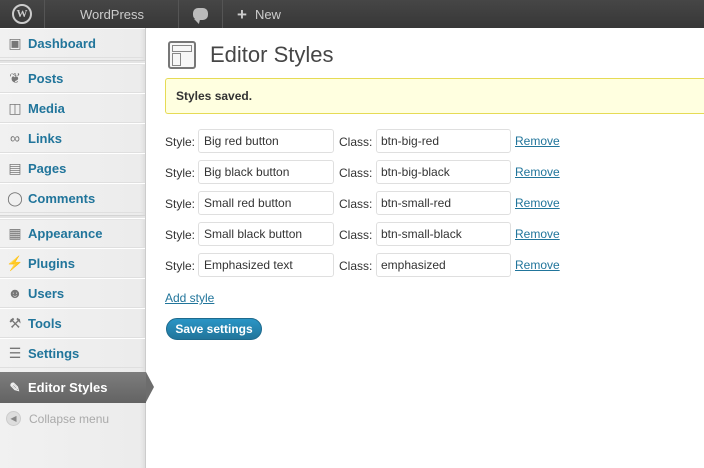  I want to click on menu-item-tools: ⚒ Tools, so click(72, 323).